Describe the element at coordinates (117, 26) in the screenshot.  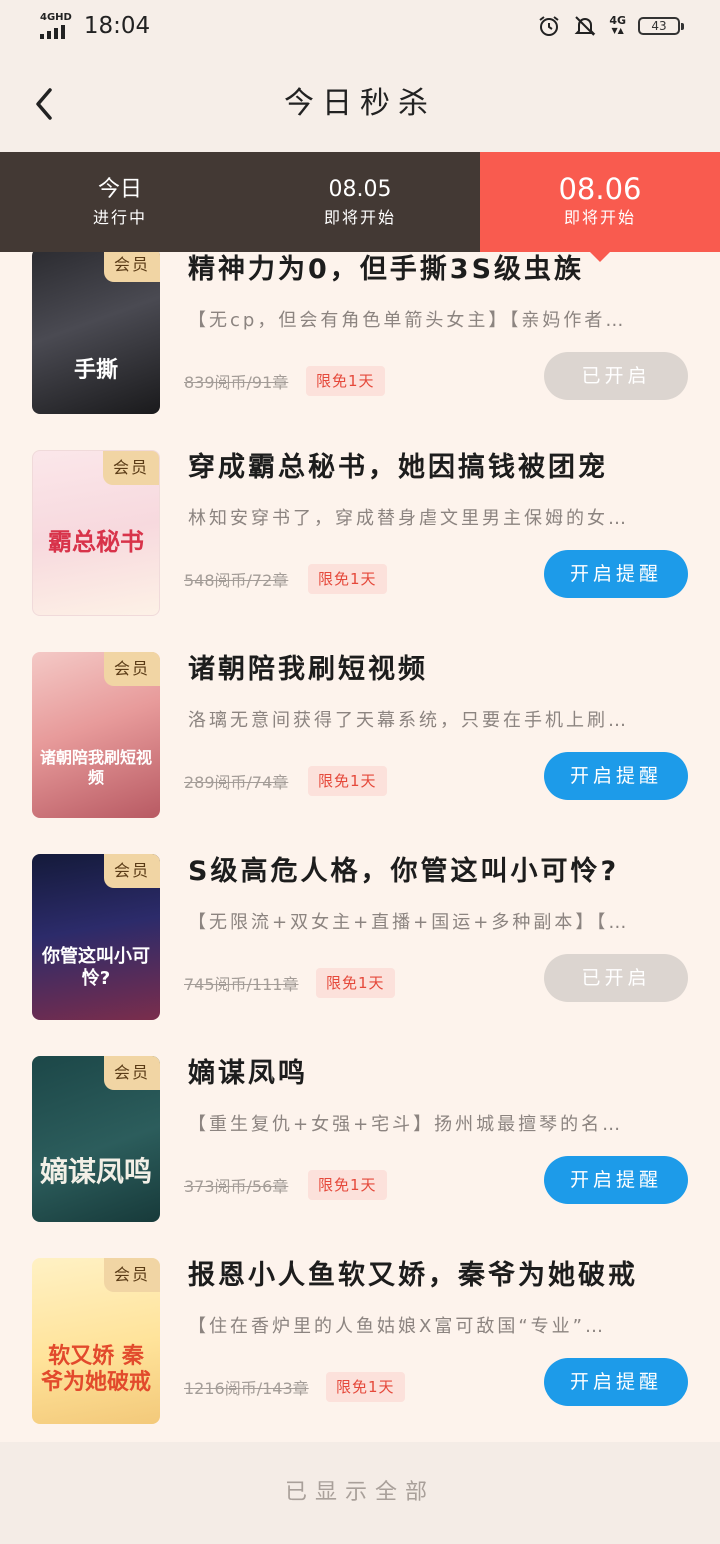
I see `status-time: 18:04` at that location.